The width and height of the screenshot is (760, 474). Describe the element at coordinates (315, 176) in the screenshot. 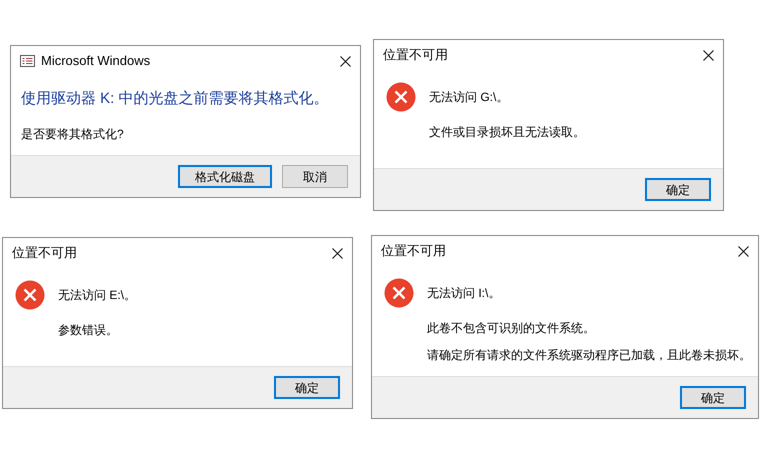

I see `dialog-button: 取消` at that location.